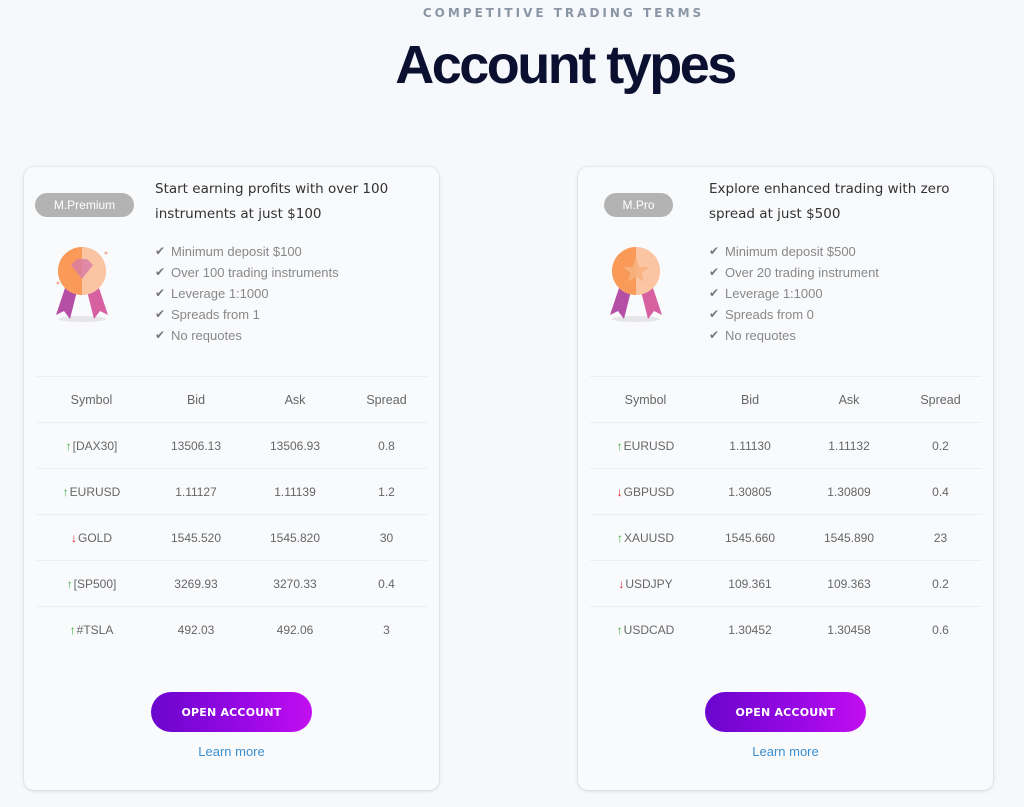  I want to click on account-badge: M.Pro, so click(638, 205).